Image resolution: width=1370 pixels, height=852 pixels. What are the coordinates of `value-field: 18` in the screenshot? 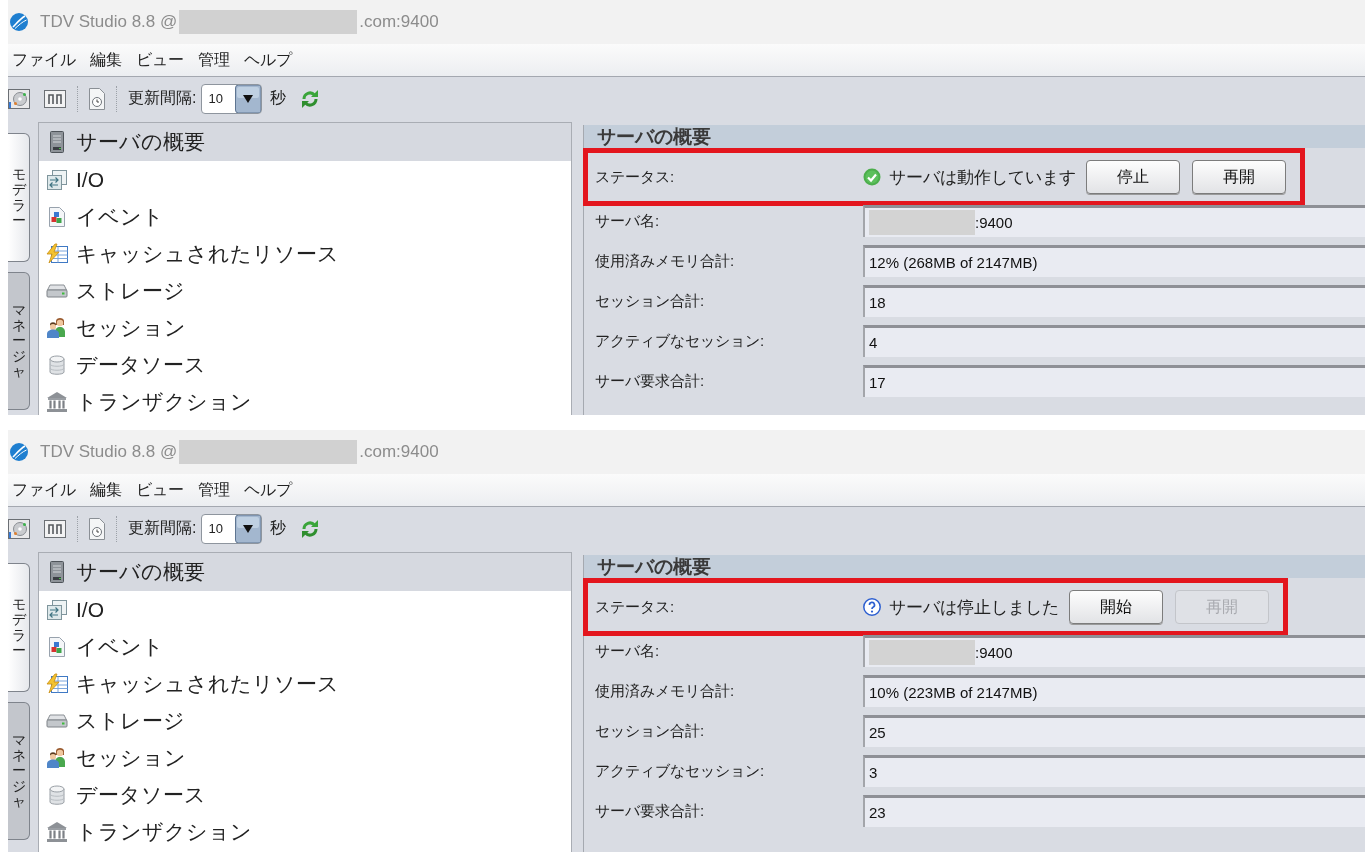 It's located at (1114, 301).